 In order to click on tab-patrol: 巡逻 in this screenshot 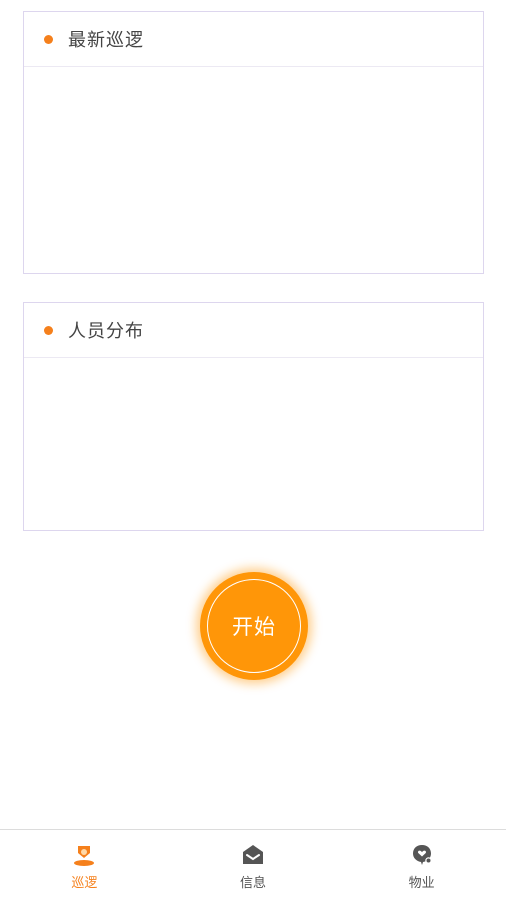, I will do `click(84, 865)`.